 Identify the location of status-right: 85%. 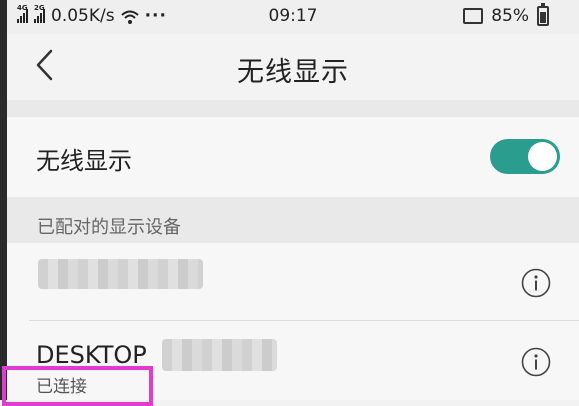
(506, 14).